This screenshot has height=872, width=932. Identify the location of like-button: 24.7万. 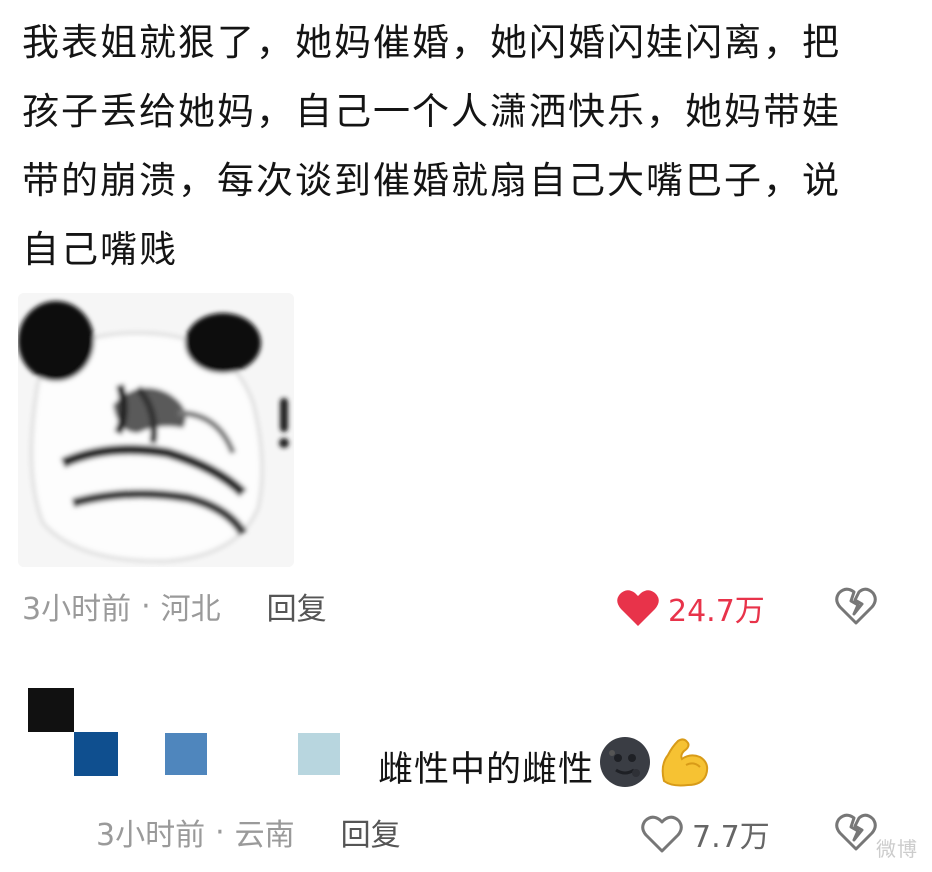
(690, 608).